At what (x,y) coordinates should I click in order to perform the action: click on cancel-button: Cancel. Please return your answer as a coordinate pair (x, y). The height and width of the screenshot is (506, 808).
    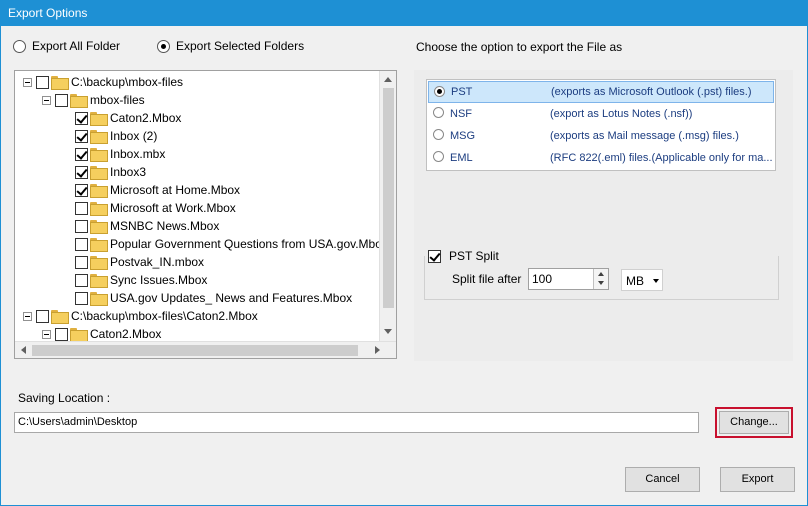
    Looking at the image, I should click on (662, 479).